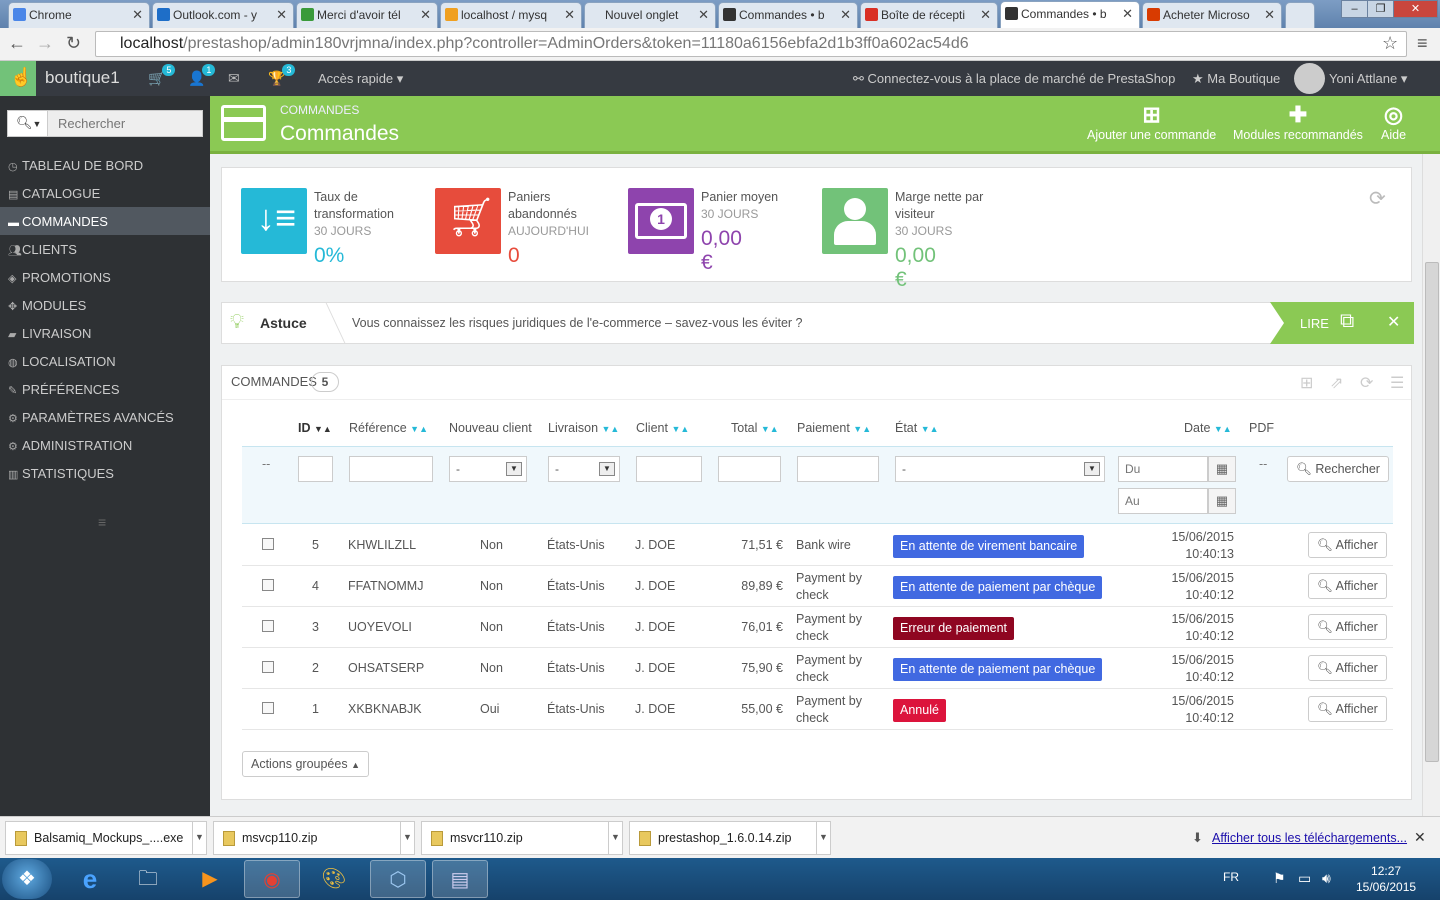  I want to click on column-header-id: ID ▼▲, so click(315, 428).